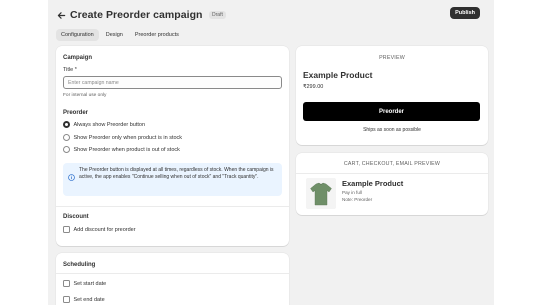  I want to click on checkbox-label: Add discount for preorder, so click(104, 229).